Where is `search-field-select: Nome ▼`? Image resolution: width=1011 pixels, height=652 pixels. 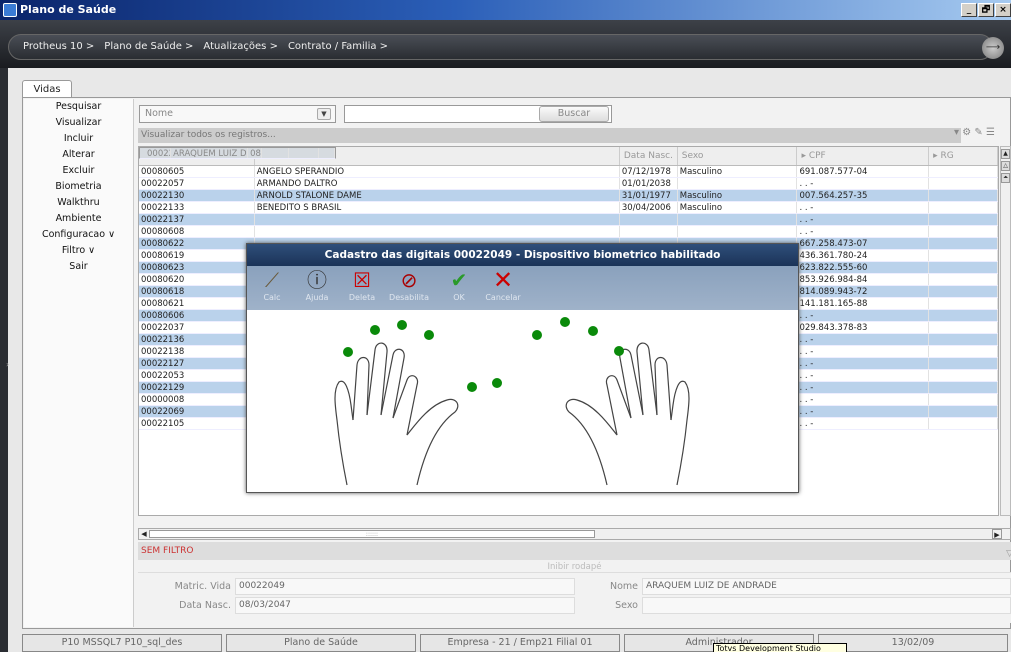
search-field-select: Nome ▼ is located at coordinates (237, 114).